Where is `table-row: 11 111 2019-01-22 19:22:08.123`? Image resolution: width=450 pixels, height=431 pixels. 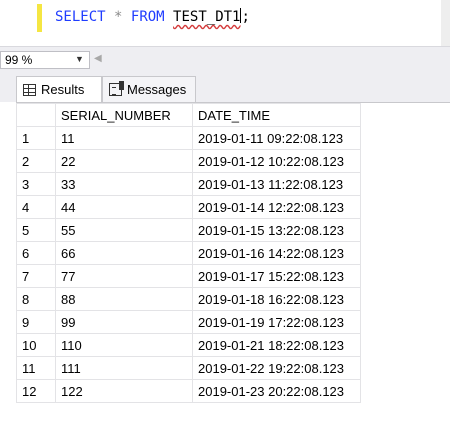 table-row: 11 111 2019-01-22 19:22:08.123 is located at coordinates (188, 368).